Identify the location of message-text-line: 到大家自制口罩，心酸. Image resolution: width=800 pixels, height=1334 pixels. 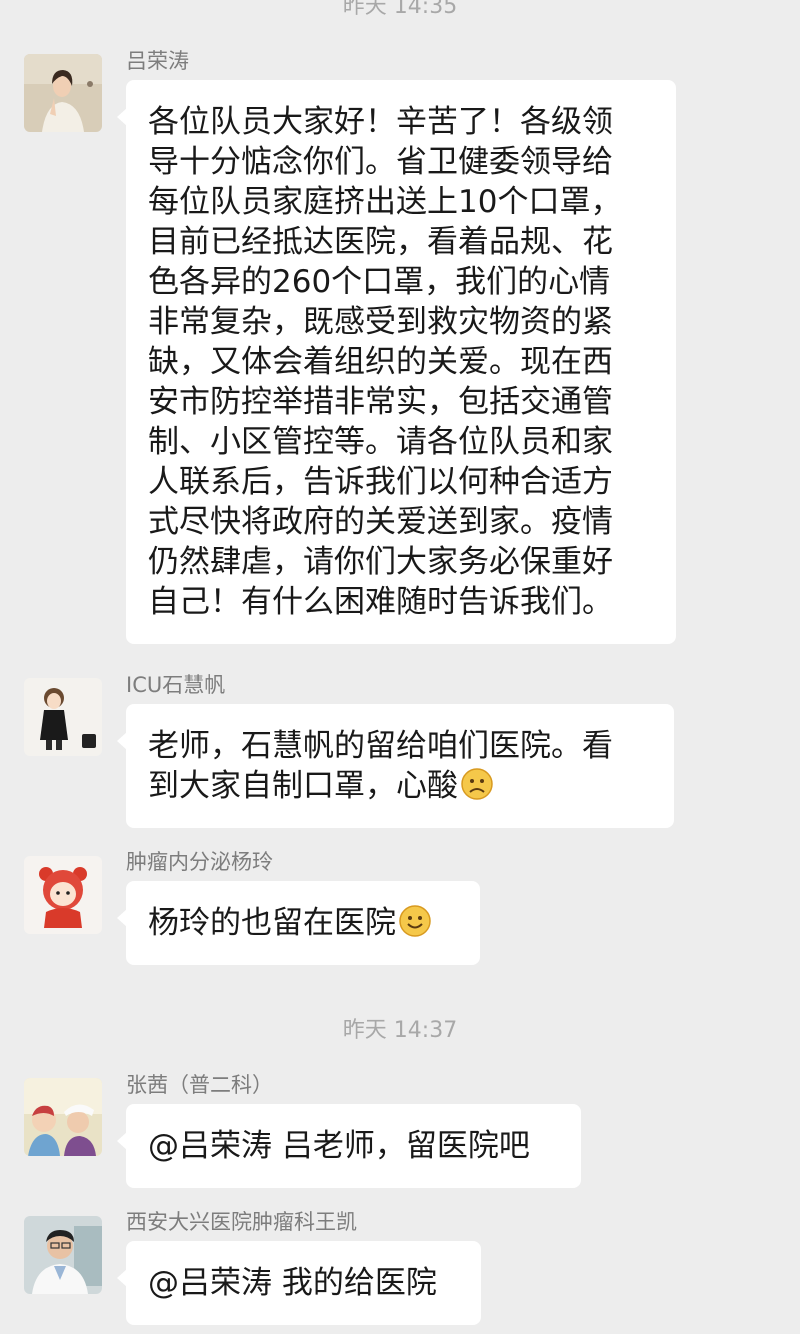
(400, 786).